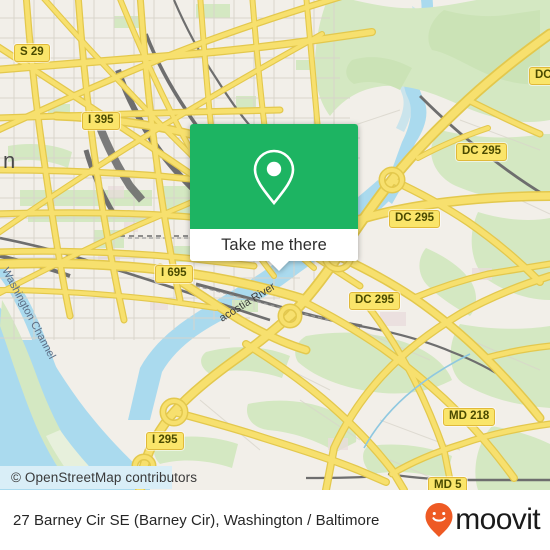 The height and width of the screenshot is (550, 550). What do you see at coordinates (279, 265) in the screenshot?
I see `callout-tail` at bounding box center [279, 265].